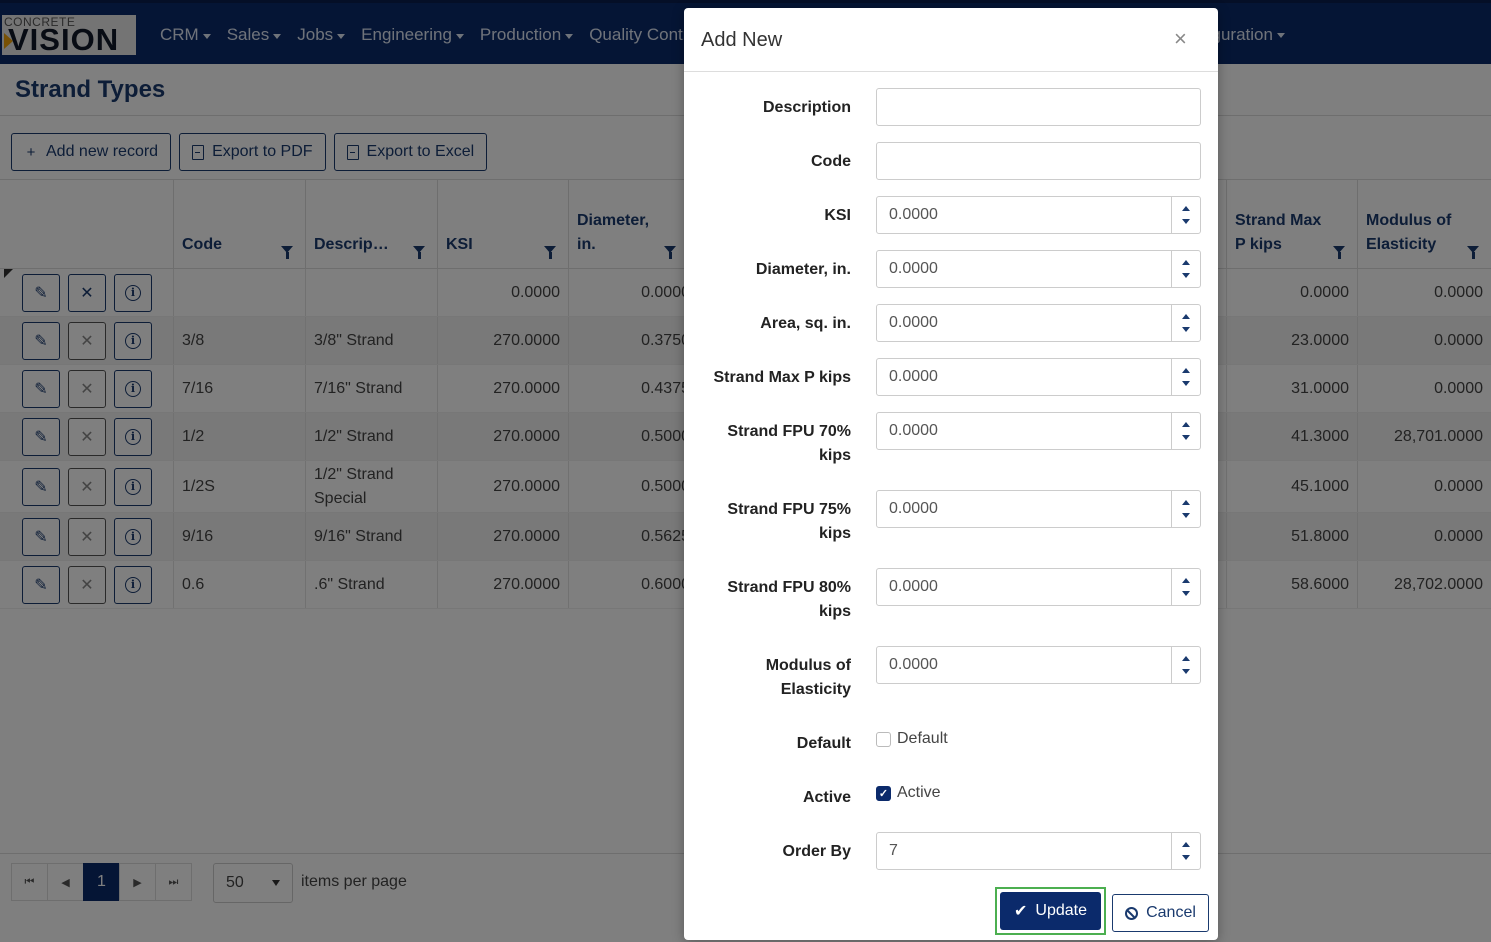 Image resolution: width=1491 pixels, height=942 pixels. Describe the element at coordinates (1038, 107) in the screenshot. I see `description-input` at that location.